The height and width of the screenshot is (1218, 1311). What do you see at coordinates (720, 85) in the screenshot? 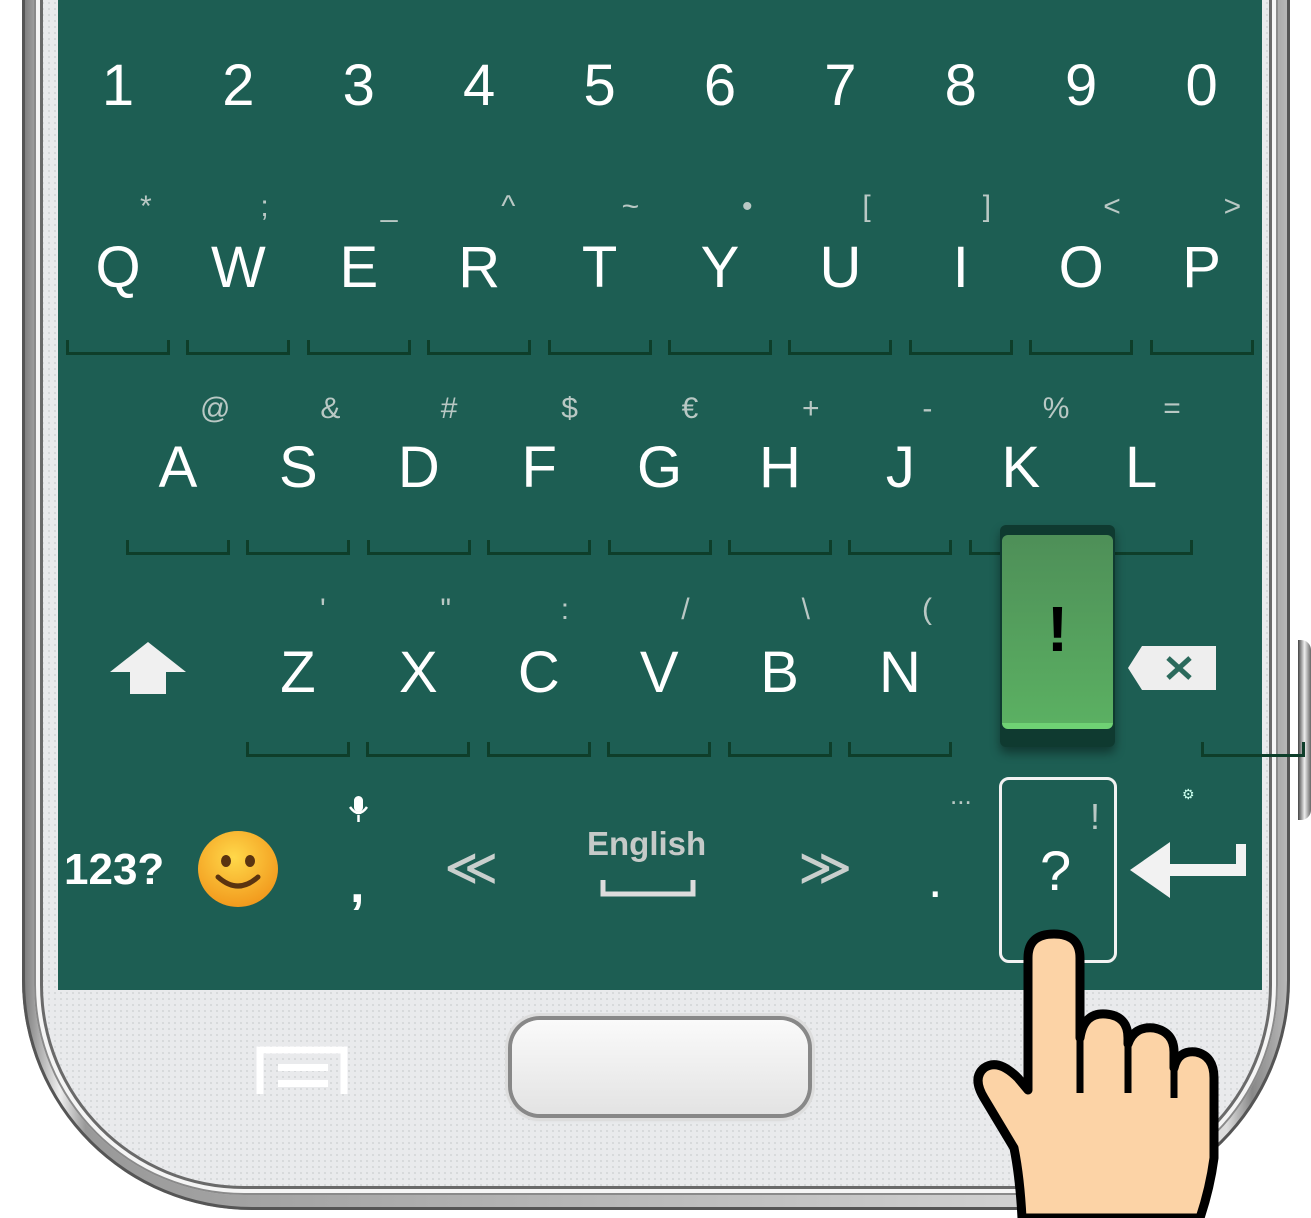
I see `number-key: 6` at bounding box center [720, 85].